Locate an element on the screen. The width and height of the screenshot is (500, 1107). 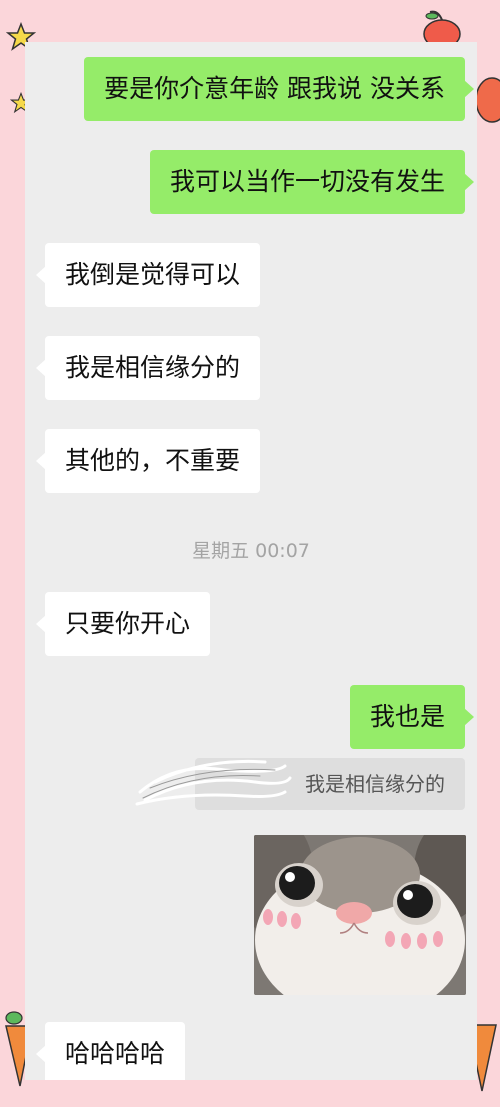
incoming-message: 我是相信缘分的 is located at coordinates (148, 368).